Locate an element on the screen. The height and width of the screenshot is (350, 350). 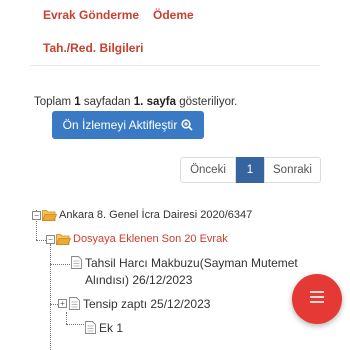
tree-node-folder: − Dosyaya Eklenen Son 20 Evrak is located at coordinates (137, 240).